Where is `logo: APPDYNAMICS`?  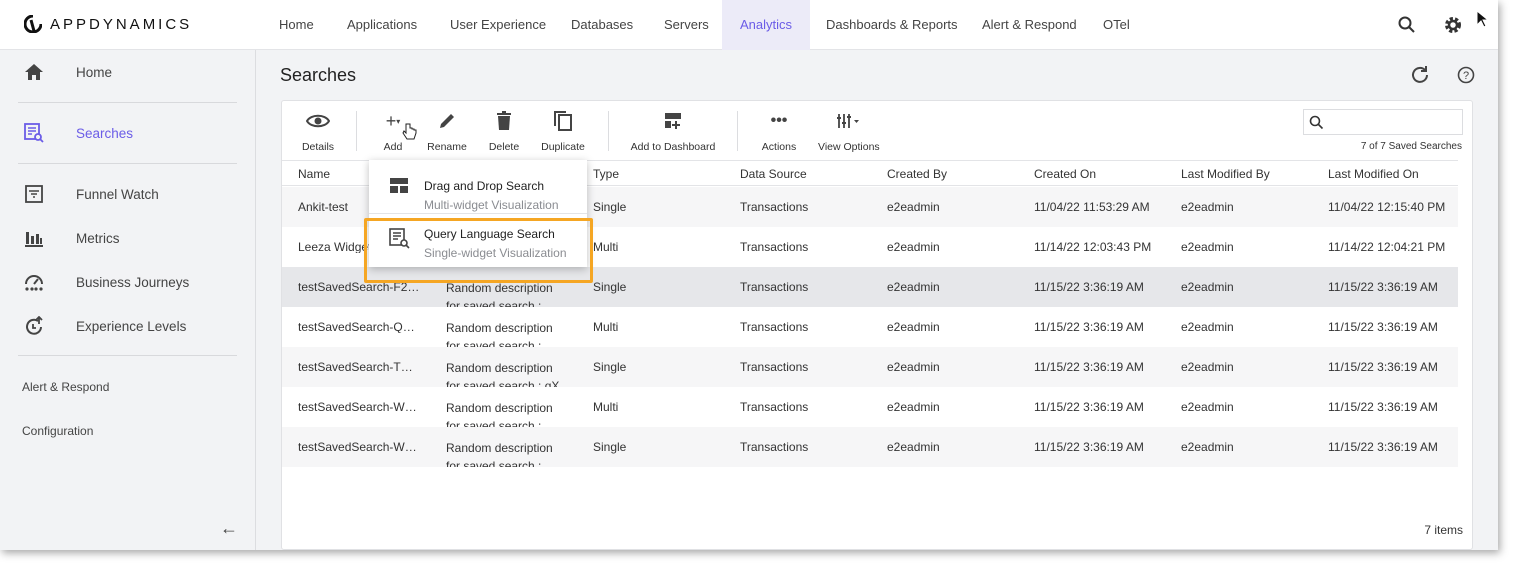
logo: APPDYNAMICS is located at coordinates (108, 24).